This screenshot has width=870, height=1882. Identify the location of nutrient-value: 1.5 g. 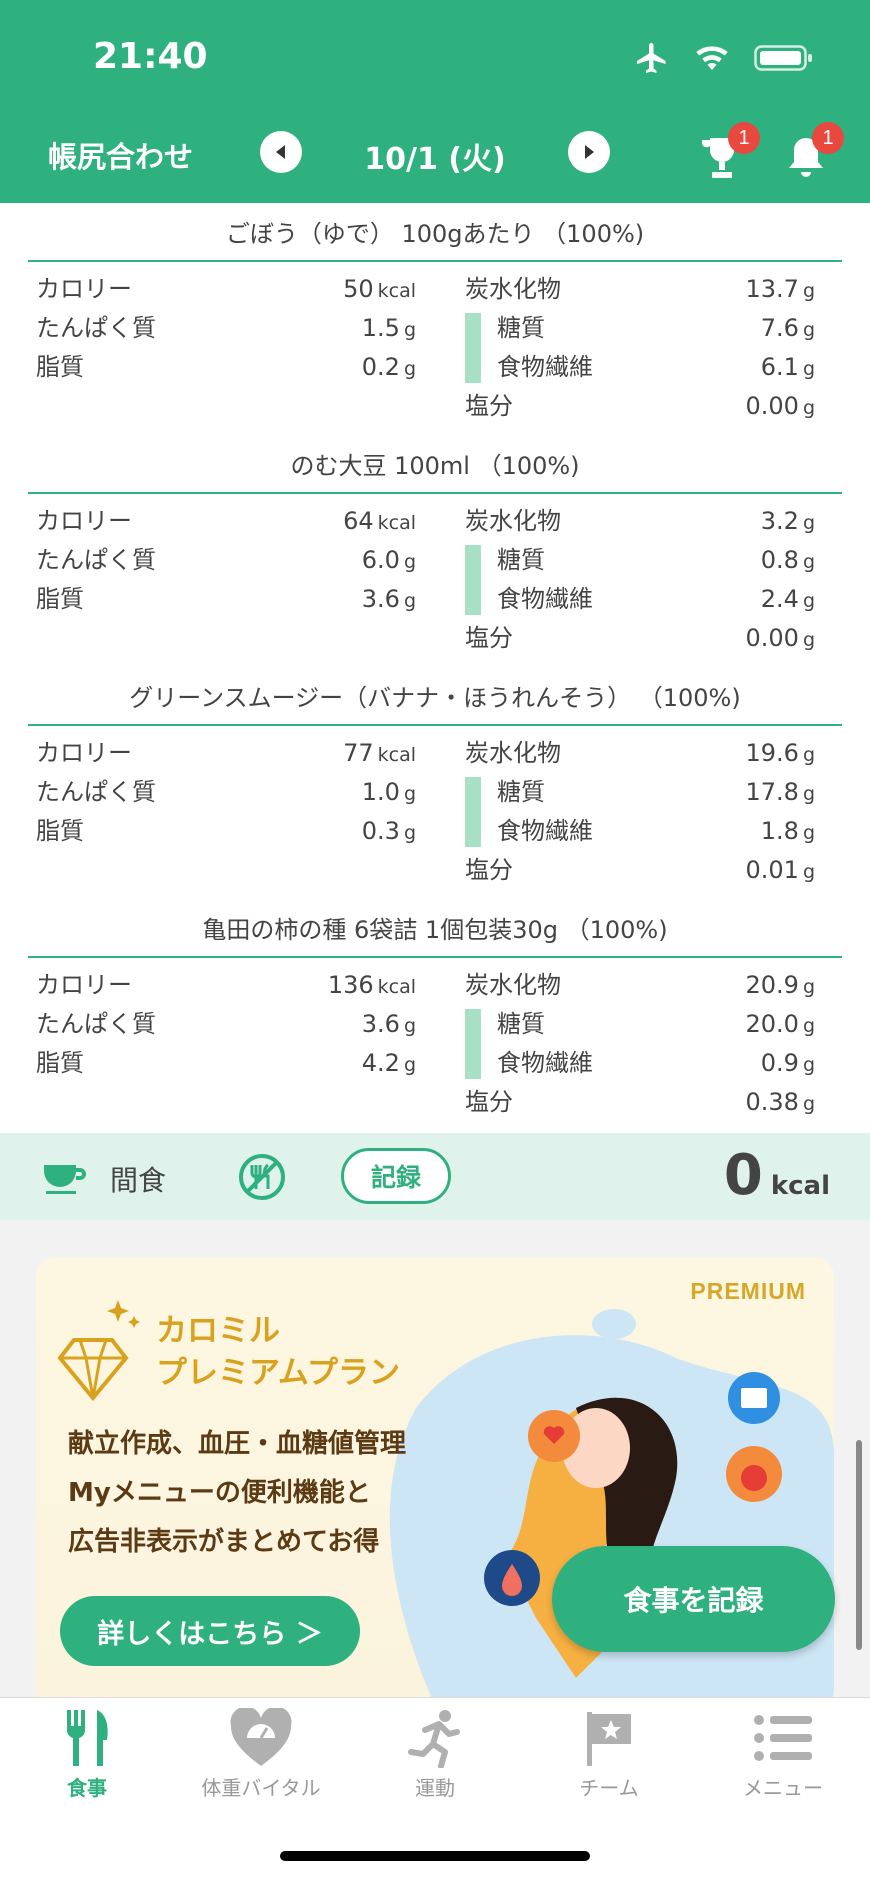
(389, 329).